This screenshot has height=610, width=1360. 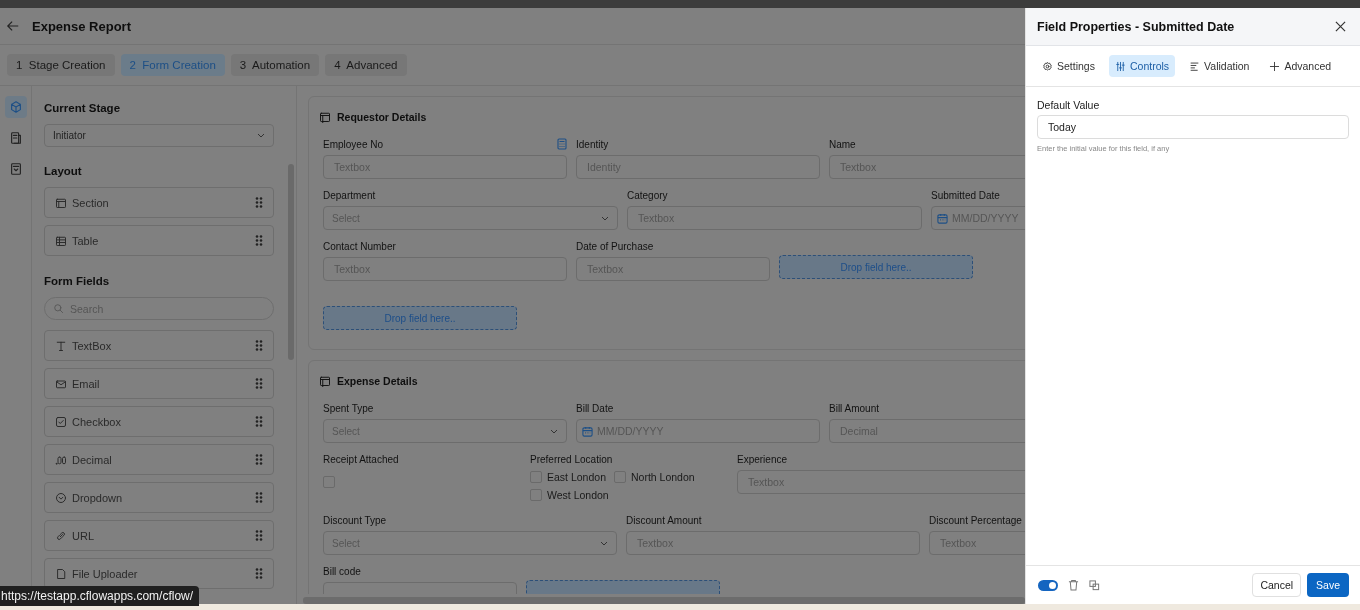 What do you see at coordinates (377, 381) in the screenshot?
I see `section-title: Expense Details` at bounding box center [377, 381].